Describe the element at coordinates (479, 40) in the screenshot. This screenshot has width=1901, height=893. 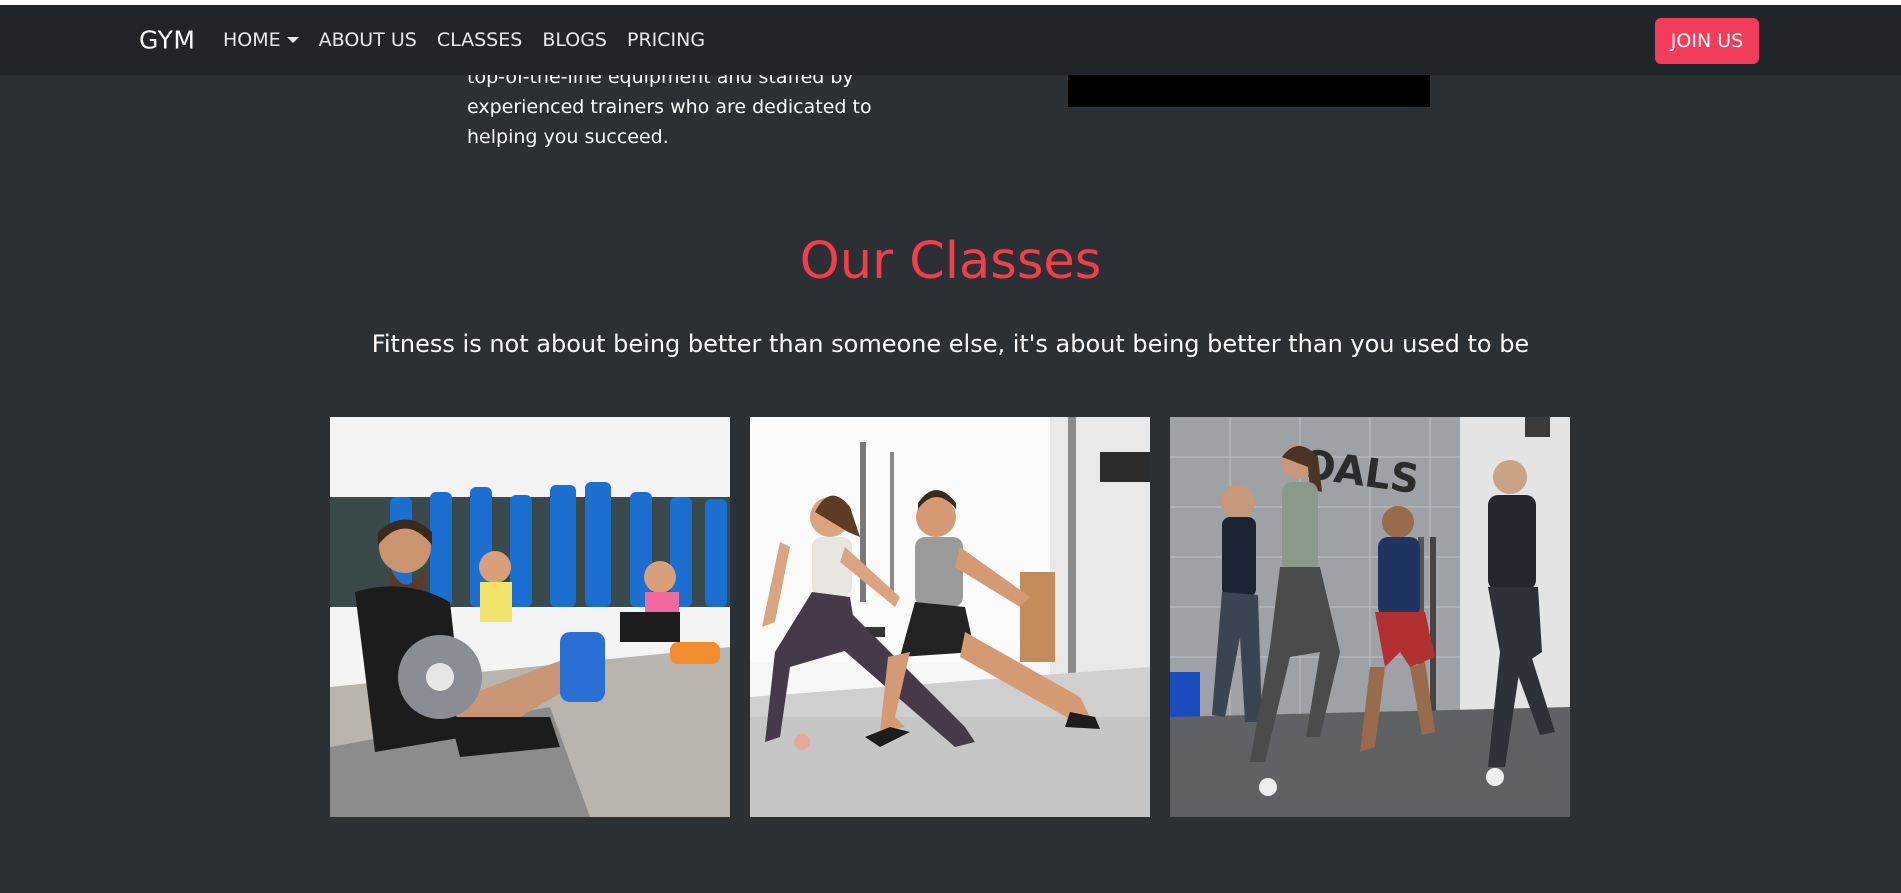
I see `nav-item-classes: CLASSES` at that location.